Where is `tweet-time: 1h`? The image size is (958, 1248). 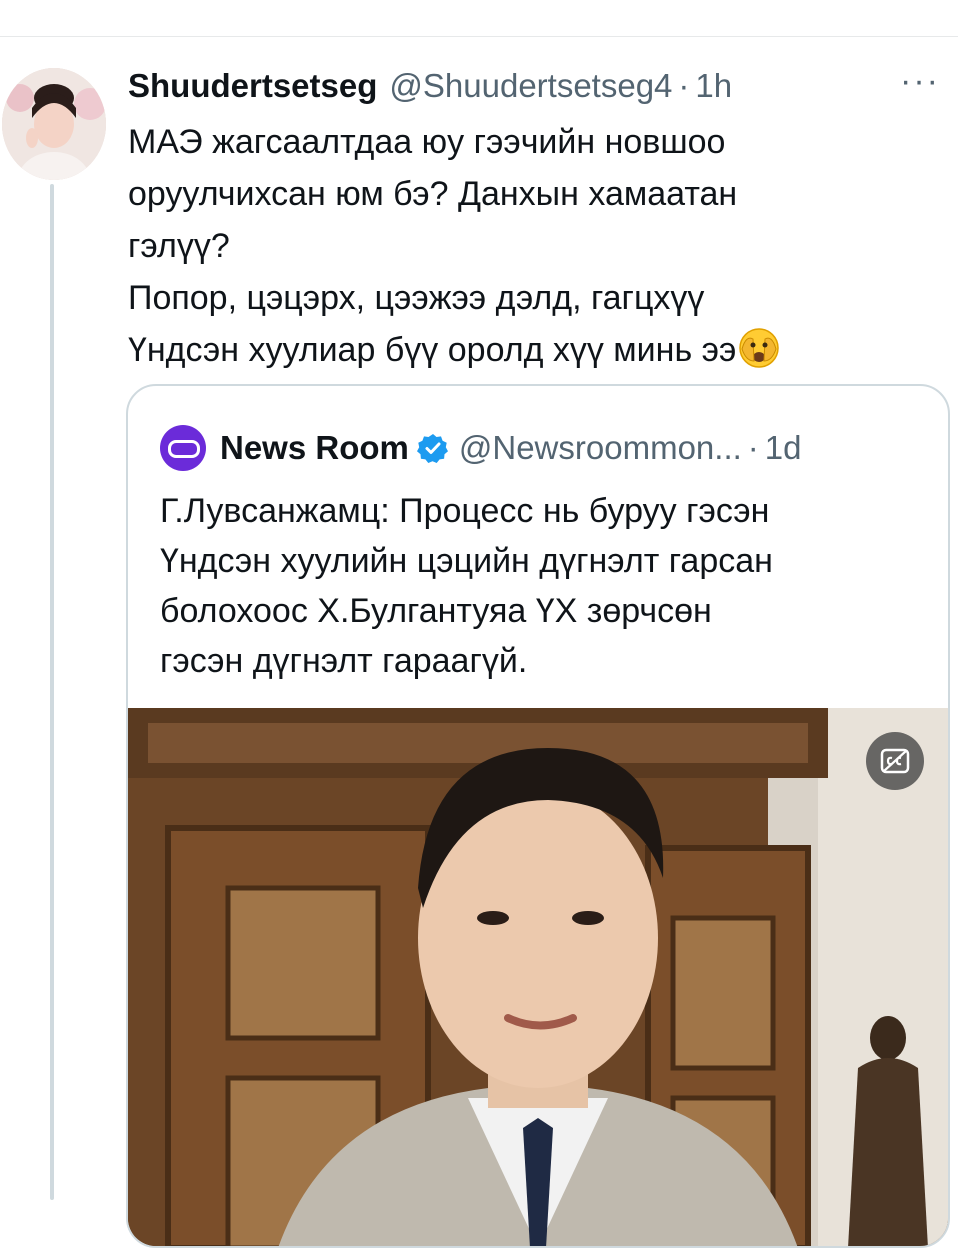
tweet-time: 1h is located at coordinates (713, 86).